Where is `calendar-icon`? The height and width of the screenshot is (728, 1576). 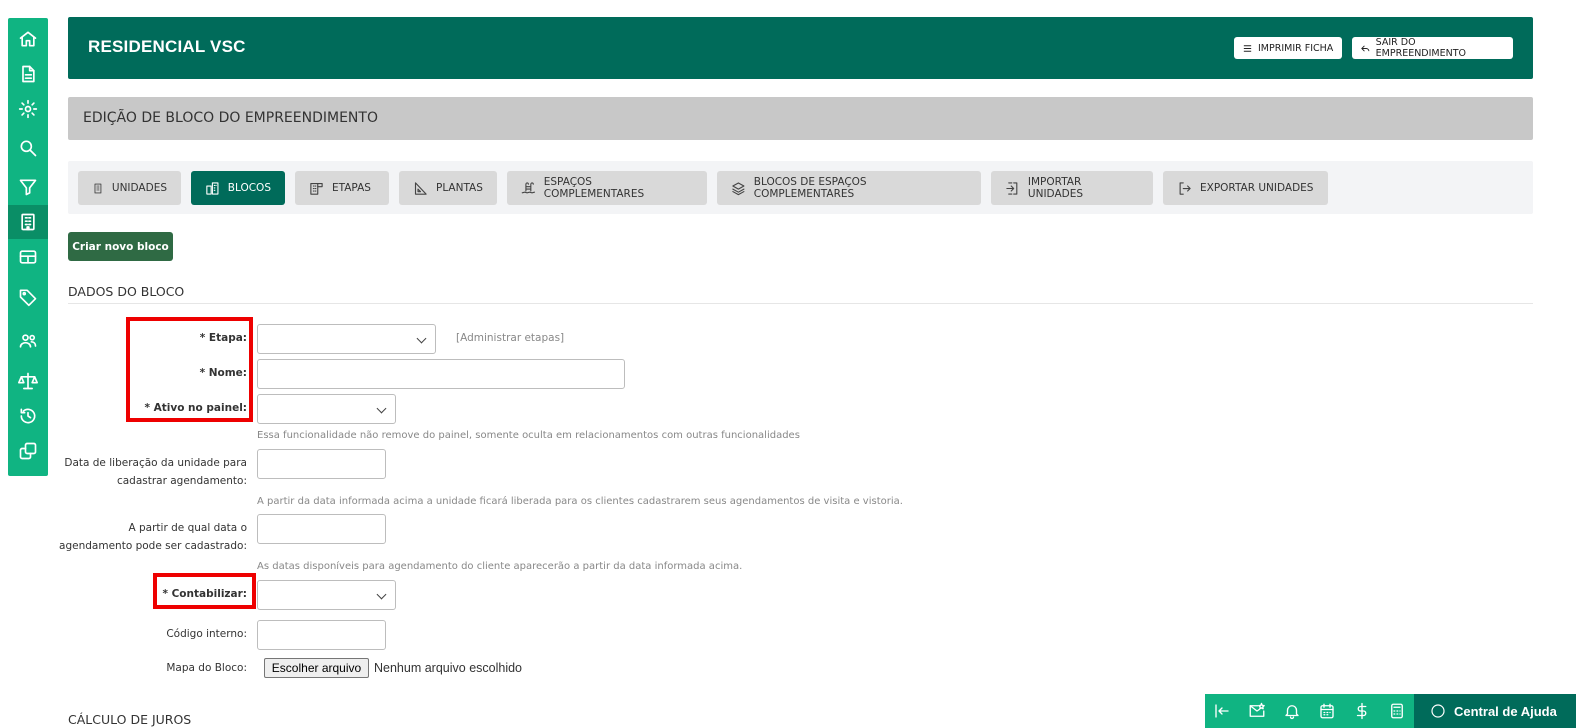
calendar-icon is located at coordinates (1327, 711).